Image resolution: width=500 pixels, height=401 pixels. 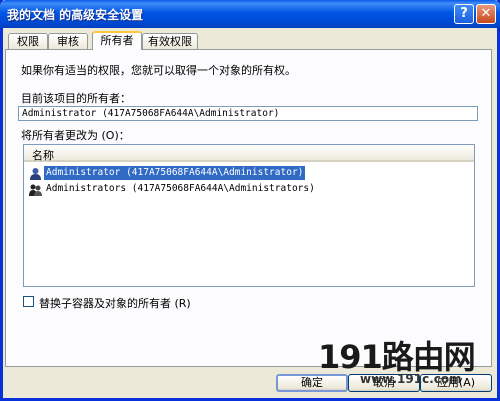 What do you see at coordinates (312, 383) in the screenshot?
I see `ok-button: 确定` at bounding box center [312, 383].